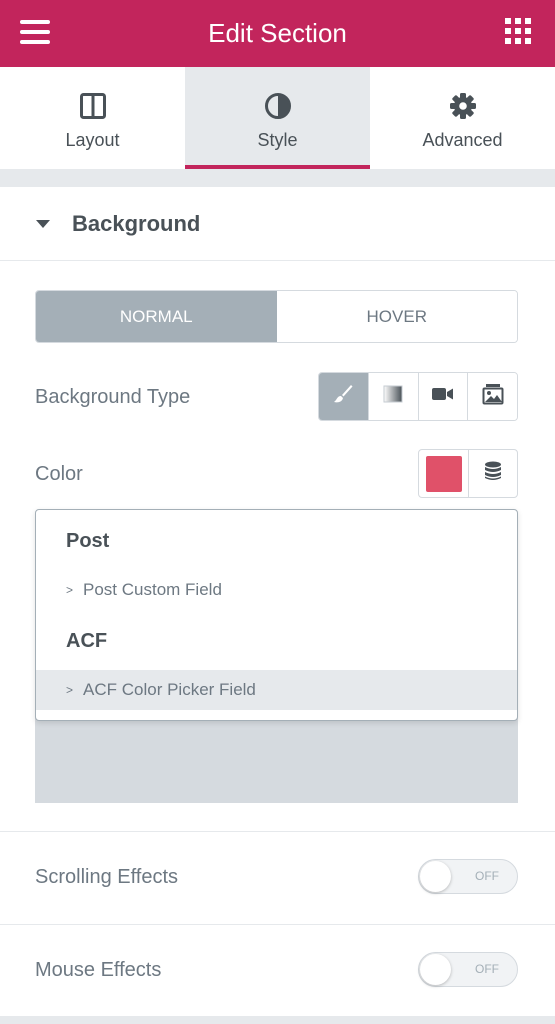  Describe the element at coordinates (468, 969) in the screenshot. I see `mouse-effects-toggle: OFF` at that location.